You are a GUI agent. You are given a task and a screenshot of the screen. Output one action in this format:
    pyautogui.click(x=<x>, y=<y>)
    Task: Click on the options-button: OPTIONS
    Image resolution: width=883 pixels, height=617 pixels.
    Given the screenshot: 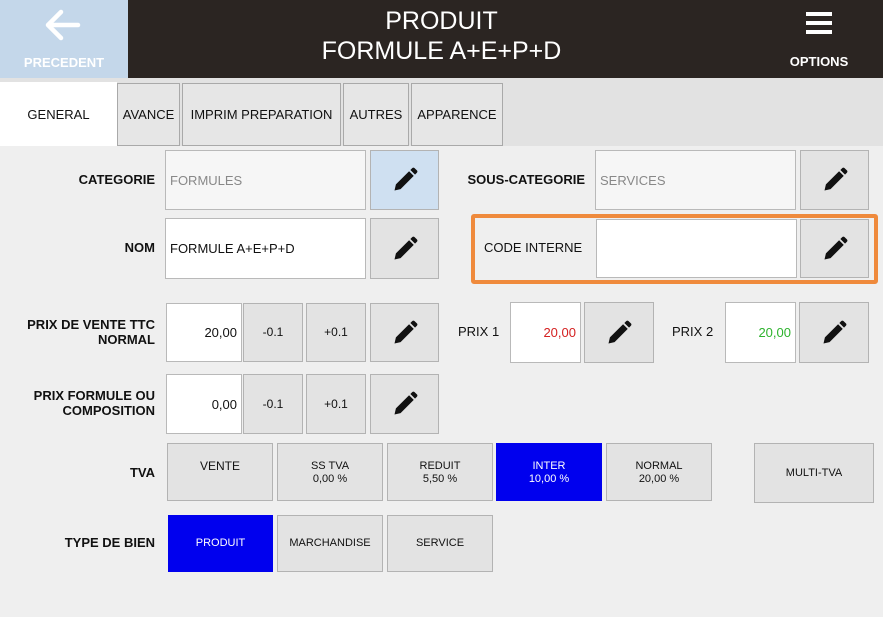 What is the action you would take?
    pyautogui.click(x=819, y=39)
    